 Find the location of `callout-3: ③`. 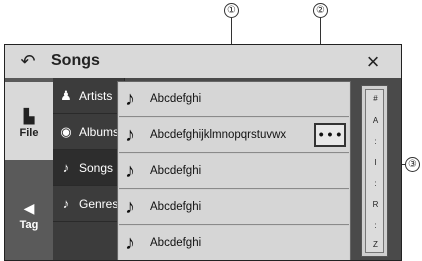

callout-3: ③ is located at coordinates (412, 164).